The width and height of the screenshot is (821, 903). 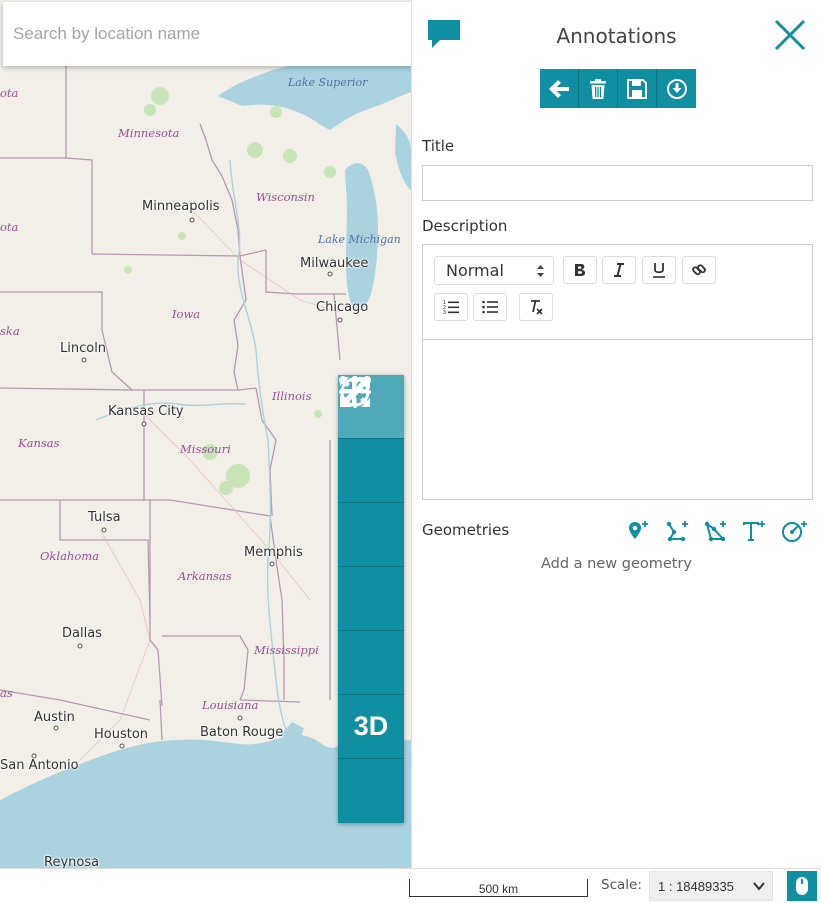 I want to click on city-label: Chicago, so click(x=342, y=307).